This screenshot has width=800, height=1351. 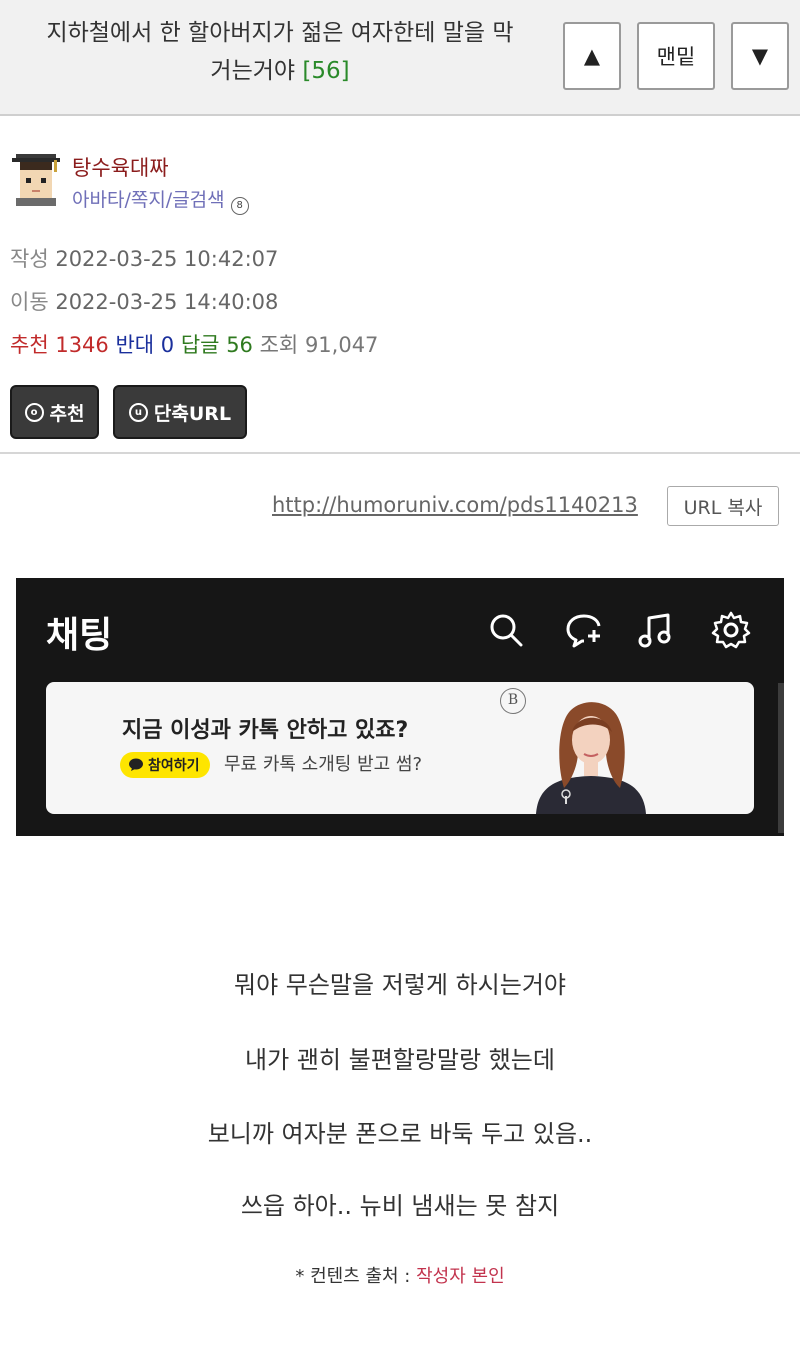 I want to click on music-icon, so click(x=654, y=630).